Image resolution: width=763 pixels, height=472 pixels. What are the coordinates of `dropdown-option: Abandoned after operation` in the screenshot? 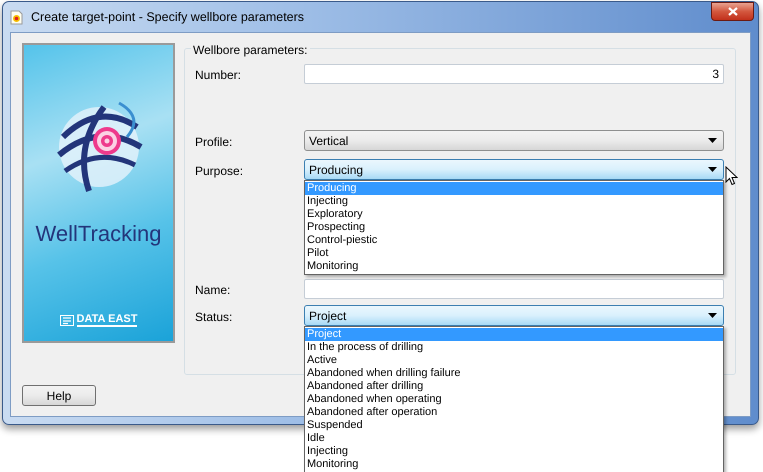 It's located at (514, 412).